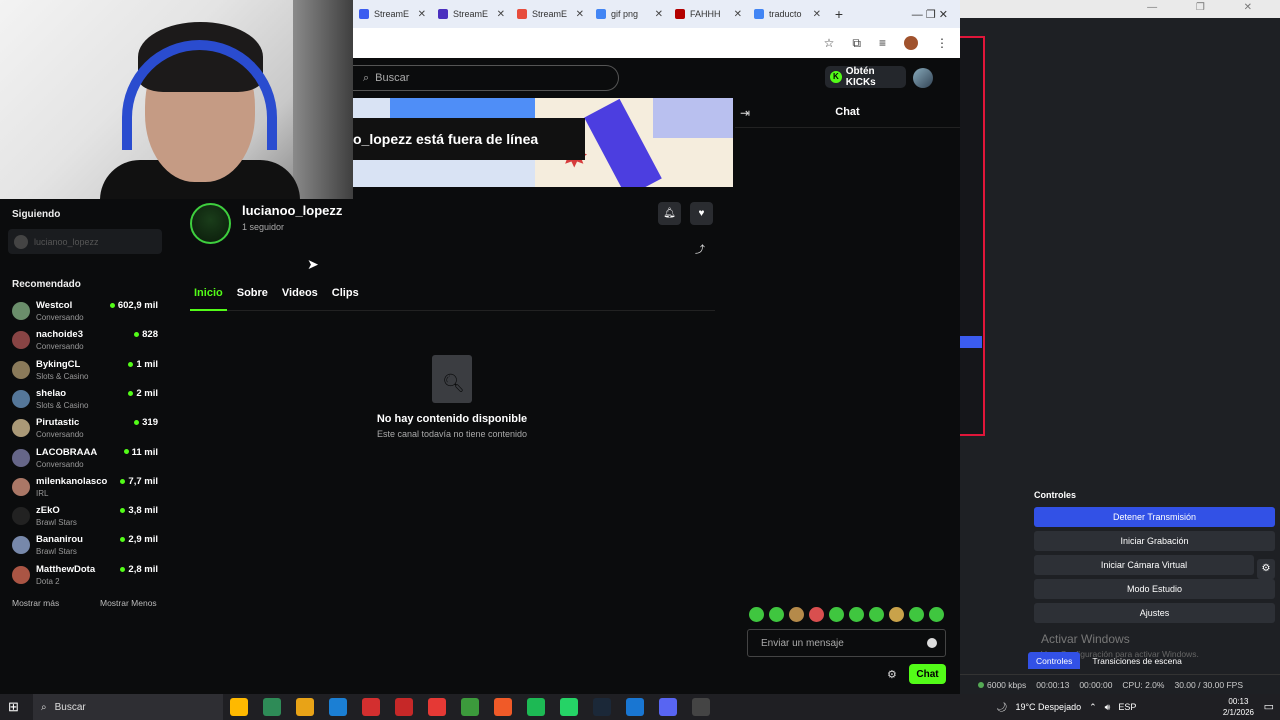  Describe the element at coordinates (66, 569) in the screenshot. I see `channel-name: MatthewDota` at that location.